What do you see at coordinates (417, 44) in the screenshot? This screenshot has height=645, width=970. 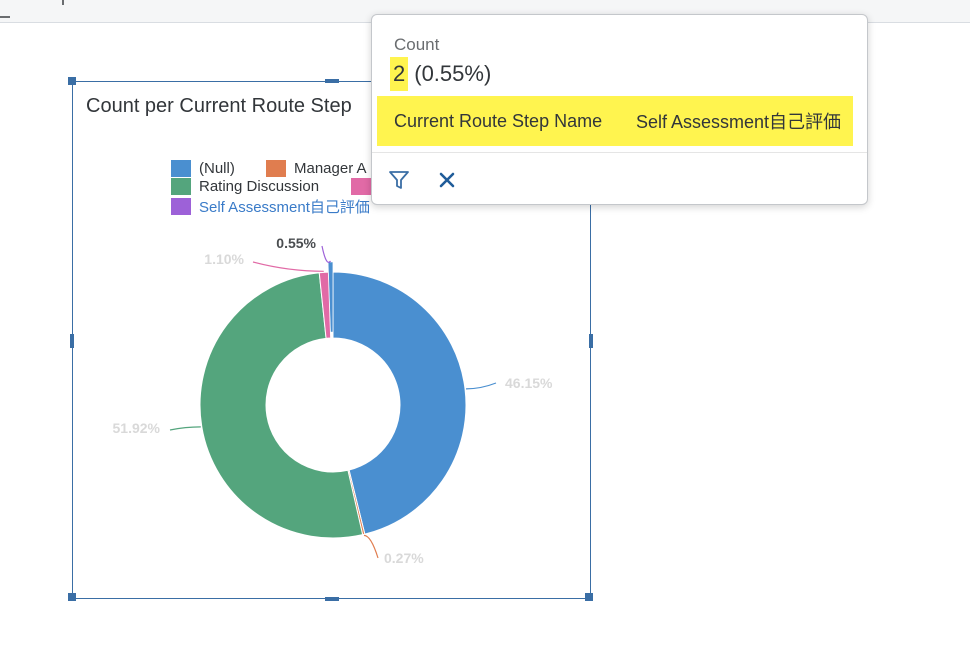 I see `tooltip-measure-label: Count` at bounding box center [417, 44].